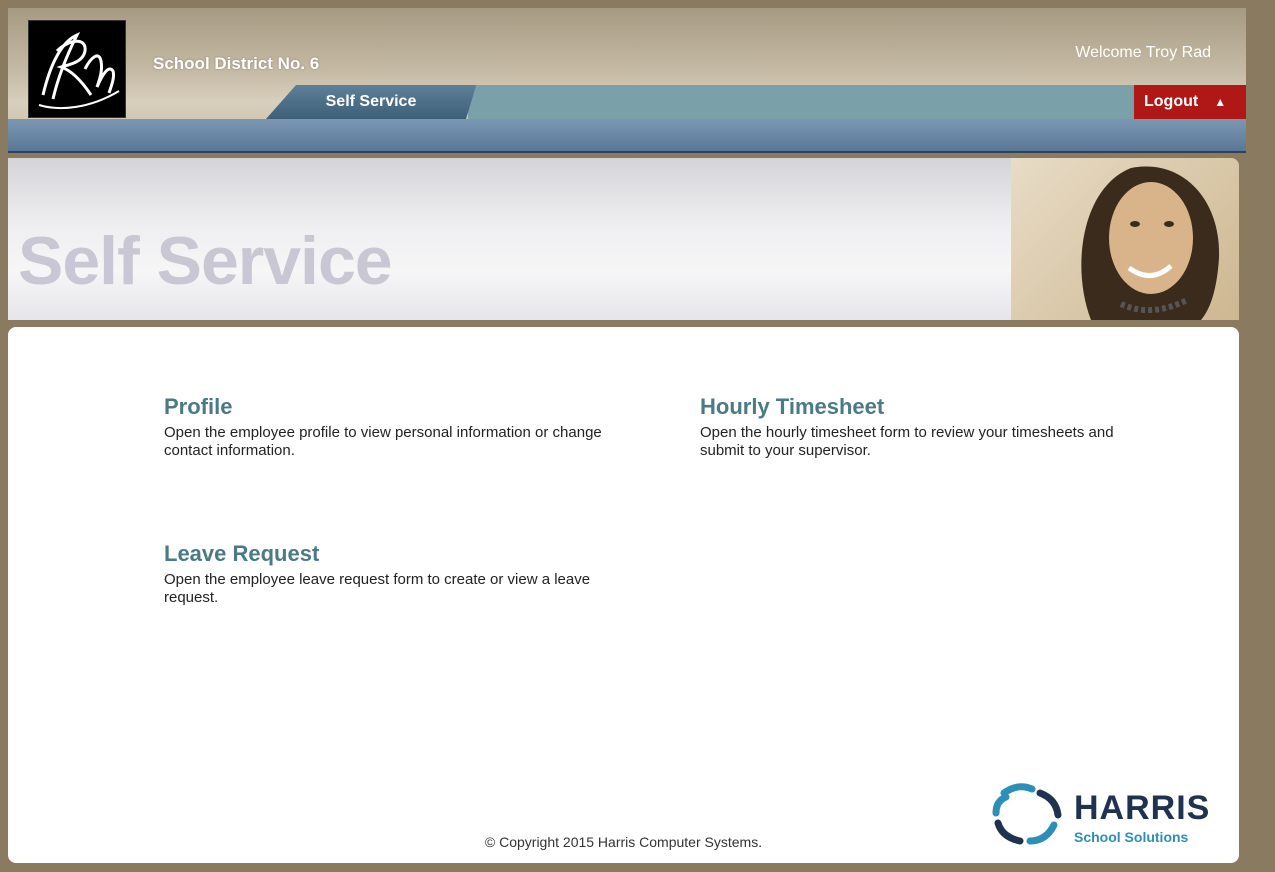 The height and width of the screenshot is (872, 1275). I want to click on tab-self-service: Self Service, so click(371, 102).